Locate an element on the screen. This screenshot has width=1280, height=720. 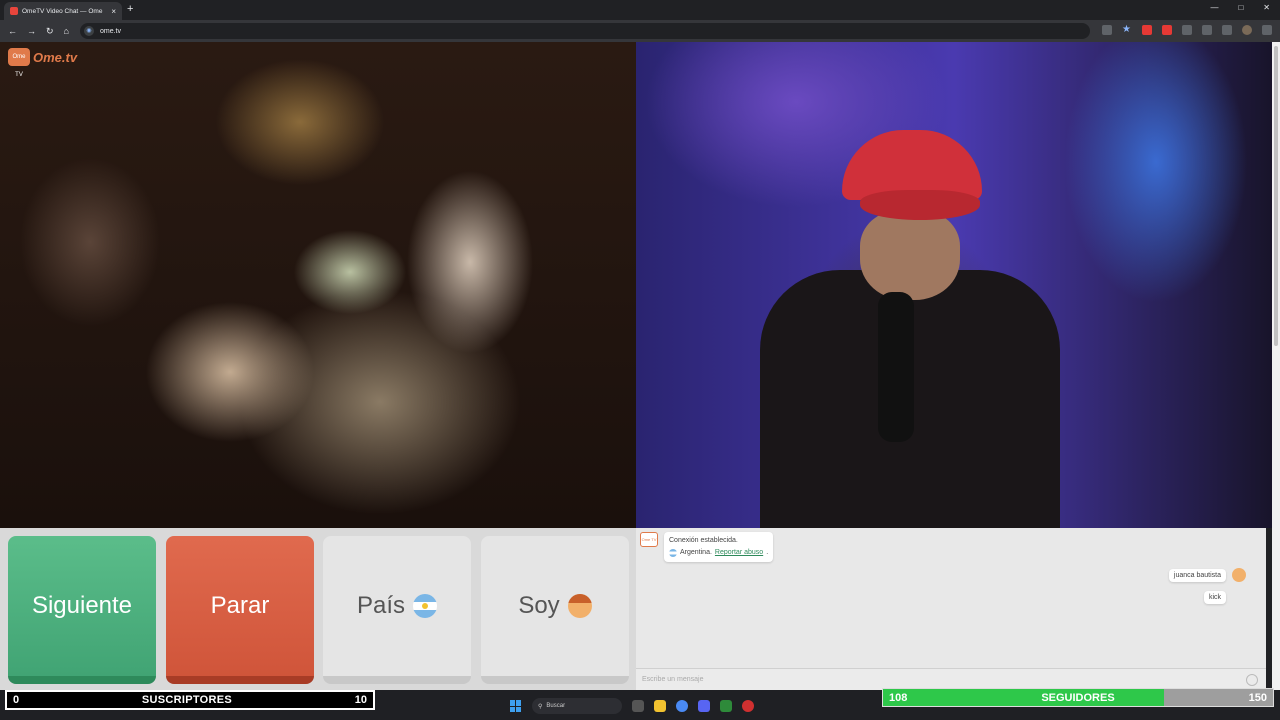
tab-ometv: OmeTV Video Chat — Ome × is located at coordinates (63, 11).